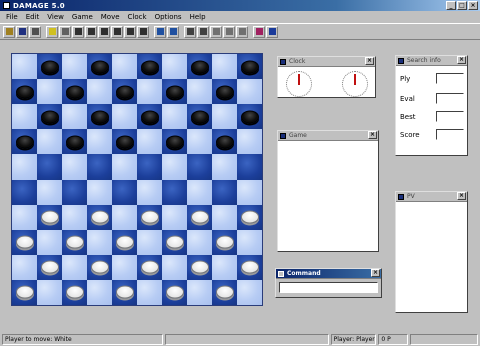 The height and width of the screenshot is (346, 480). Describe the element at coordinates (473, 5) in the screenshot. I see `close-button: ×` at that location.